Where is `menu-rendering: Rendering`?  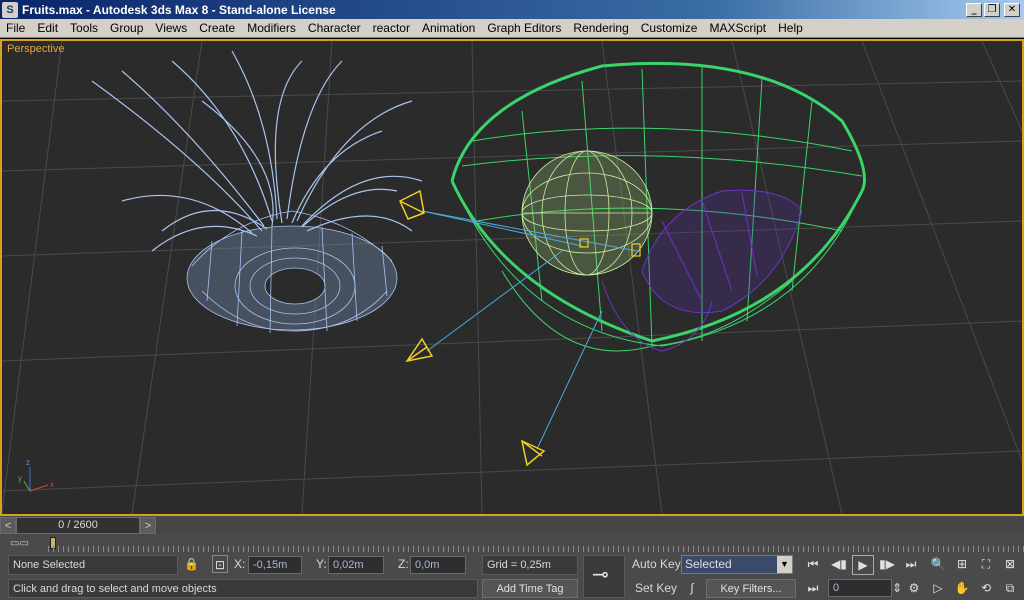 menu-rendering: Rendering is located at coordinates (600, 28).